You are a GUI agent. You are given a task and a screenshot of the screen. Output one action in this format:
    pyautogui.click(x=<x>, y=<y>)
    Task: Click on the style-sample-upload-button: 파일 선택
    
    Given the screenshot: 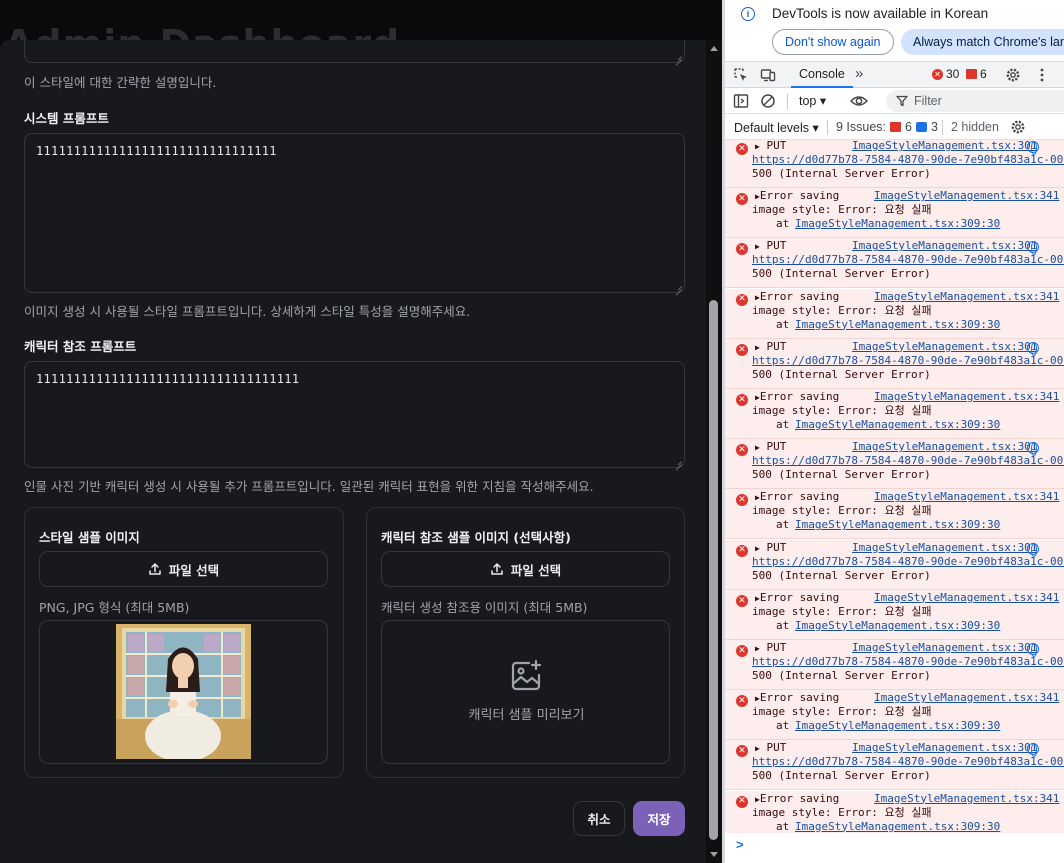 What is the action you would take?
    pyautogui.click(x=183, y=569)
    